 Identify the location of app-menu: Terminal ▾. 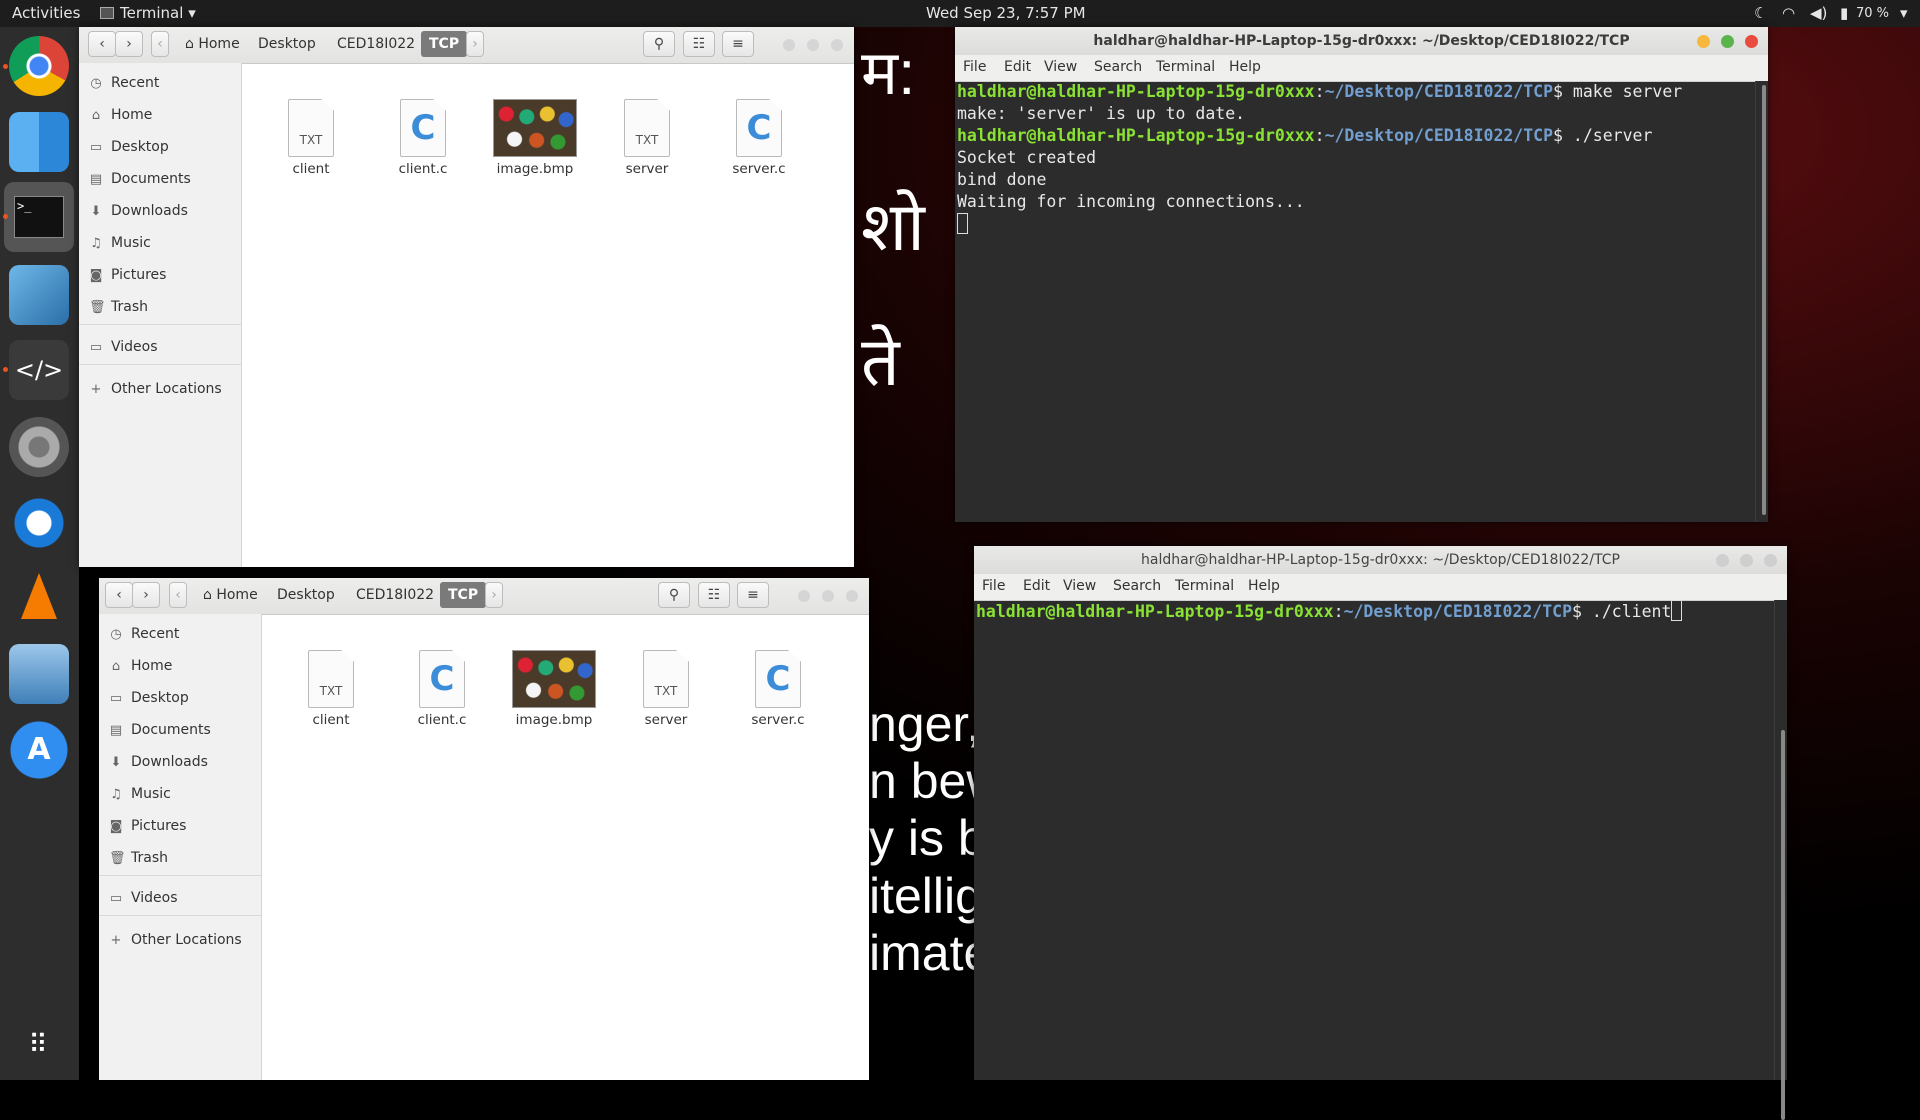
(148, 13).